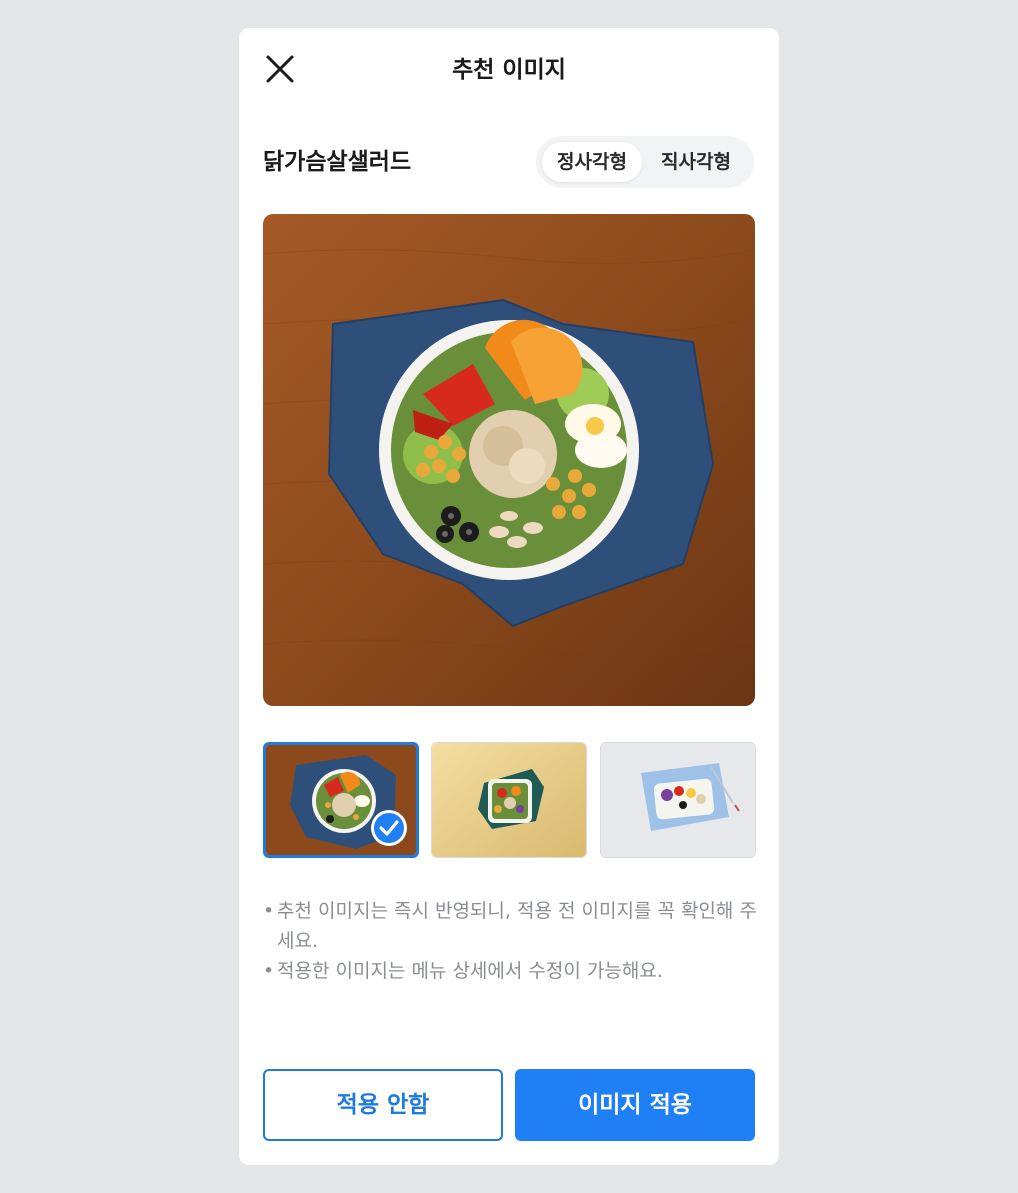 This screenshot has width=1018, height=1193. I want to click on square-option: 정사각형, so click(592, 162).